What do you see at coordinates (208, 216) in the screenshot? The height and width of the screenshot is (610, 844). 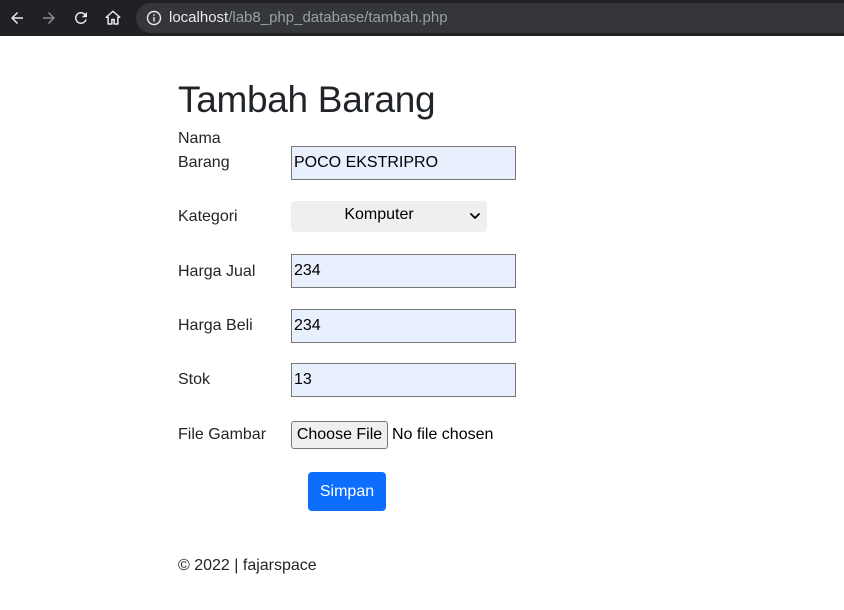 I see `kategori-label: Kategori` at bounding box center [208, 216].